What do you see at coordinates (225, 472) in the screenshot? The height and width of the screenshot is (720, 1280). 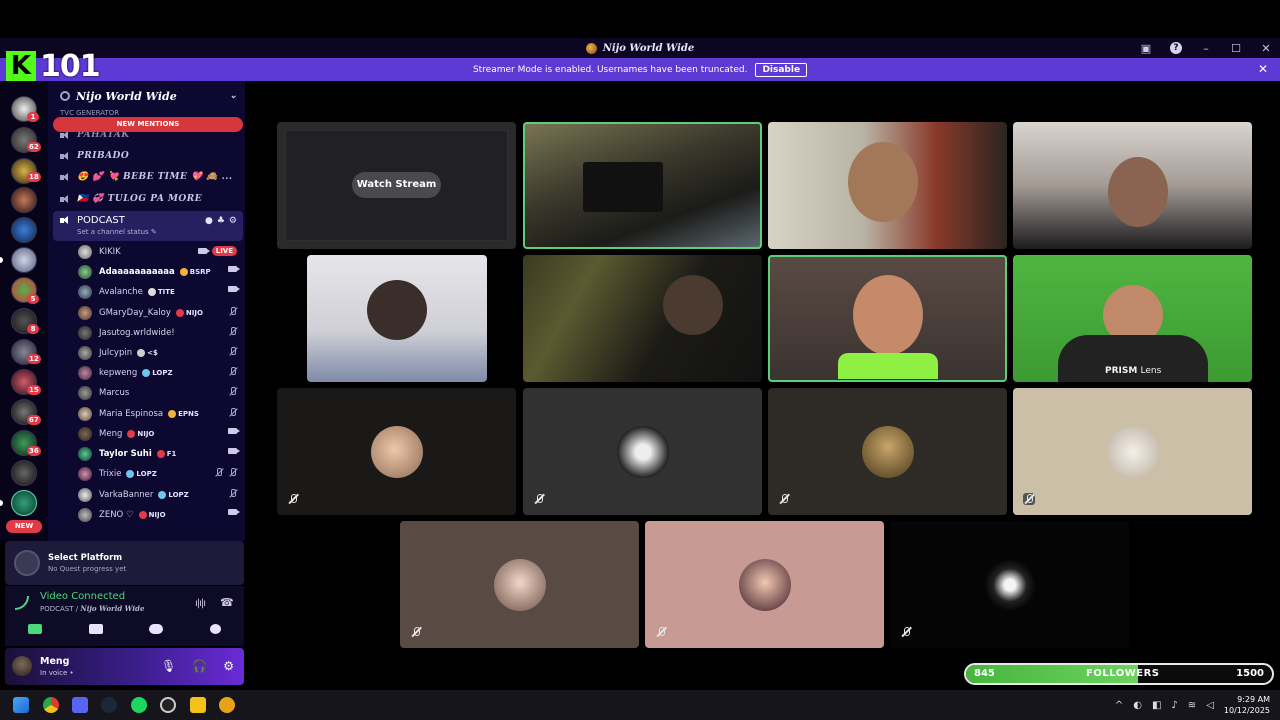 I see `voice-user-status` at bounding box center [225, 472].